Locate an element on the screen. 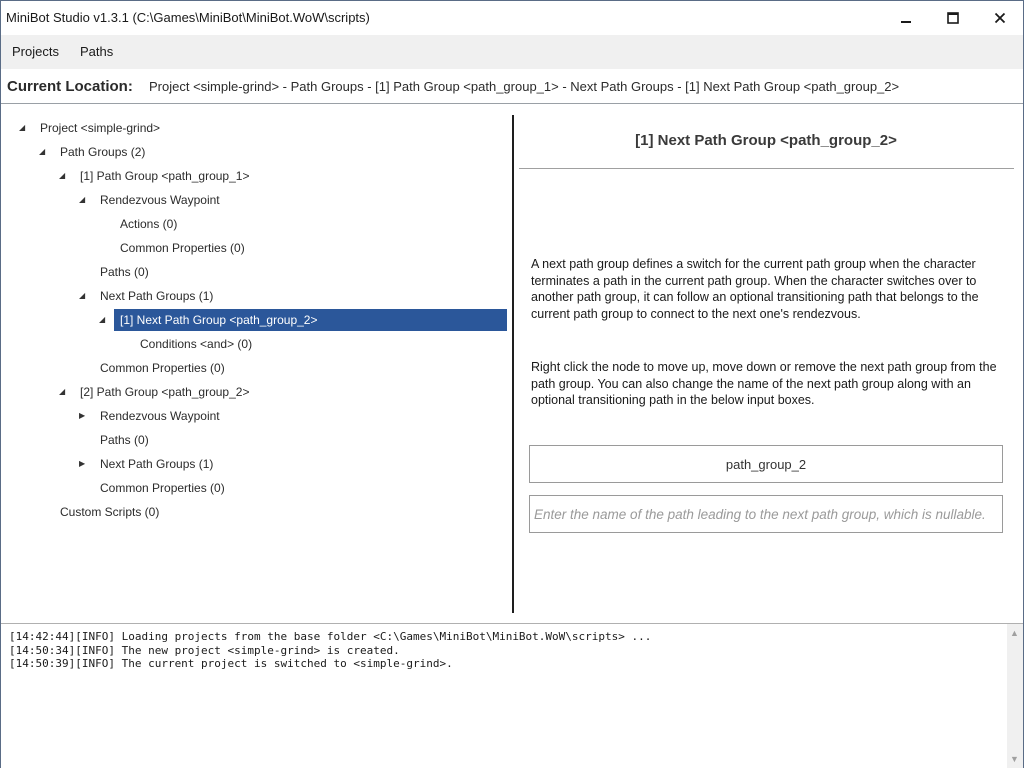  log-scrollbar: ▲ ▼ is located at coordinates (1015, 696).